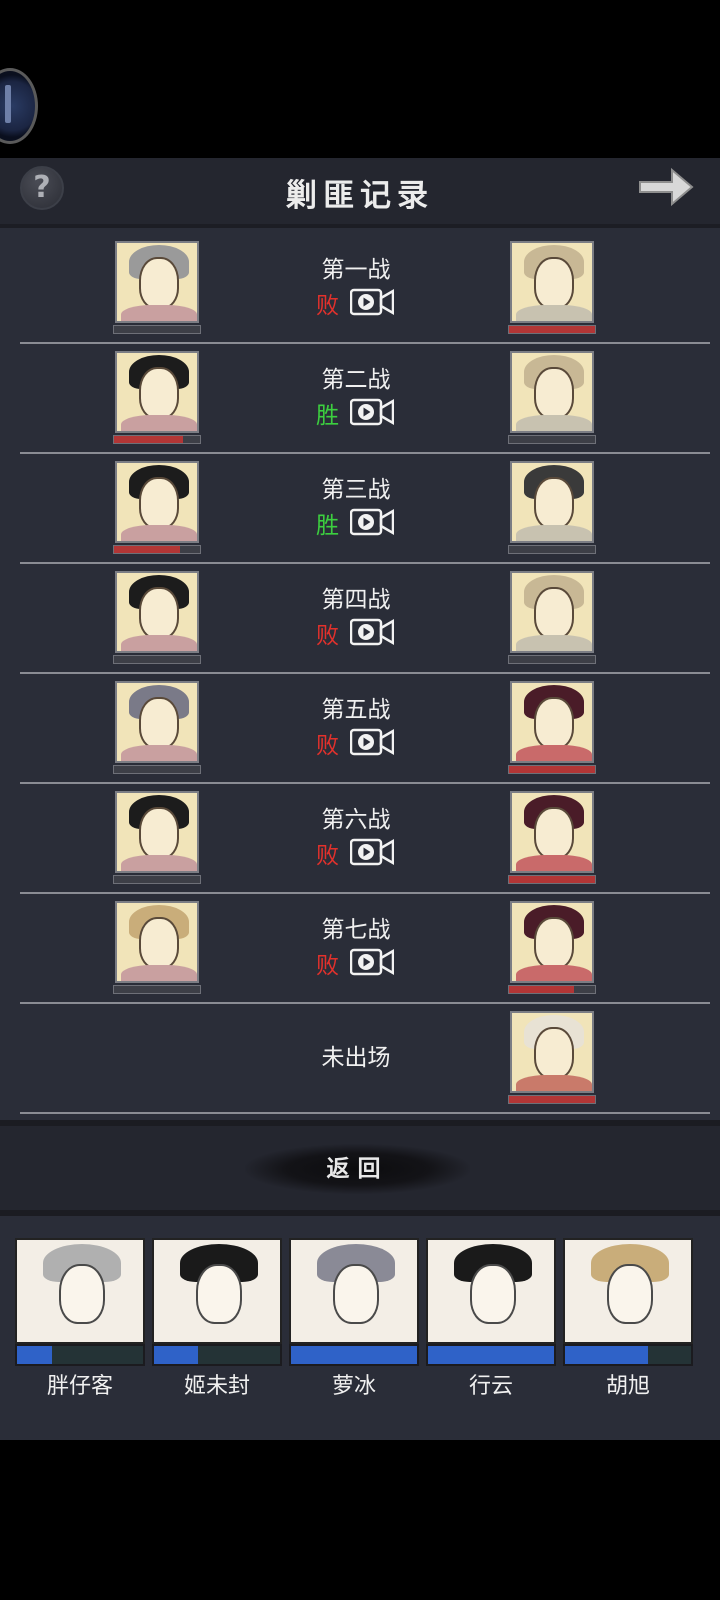  Describe the element at coordinates (216, 1386) in the screenshot. I see `member-name: 姬未封` at that location.